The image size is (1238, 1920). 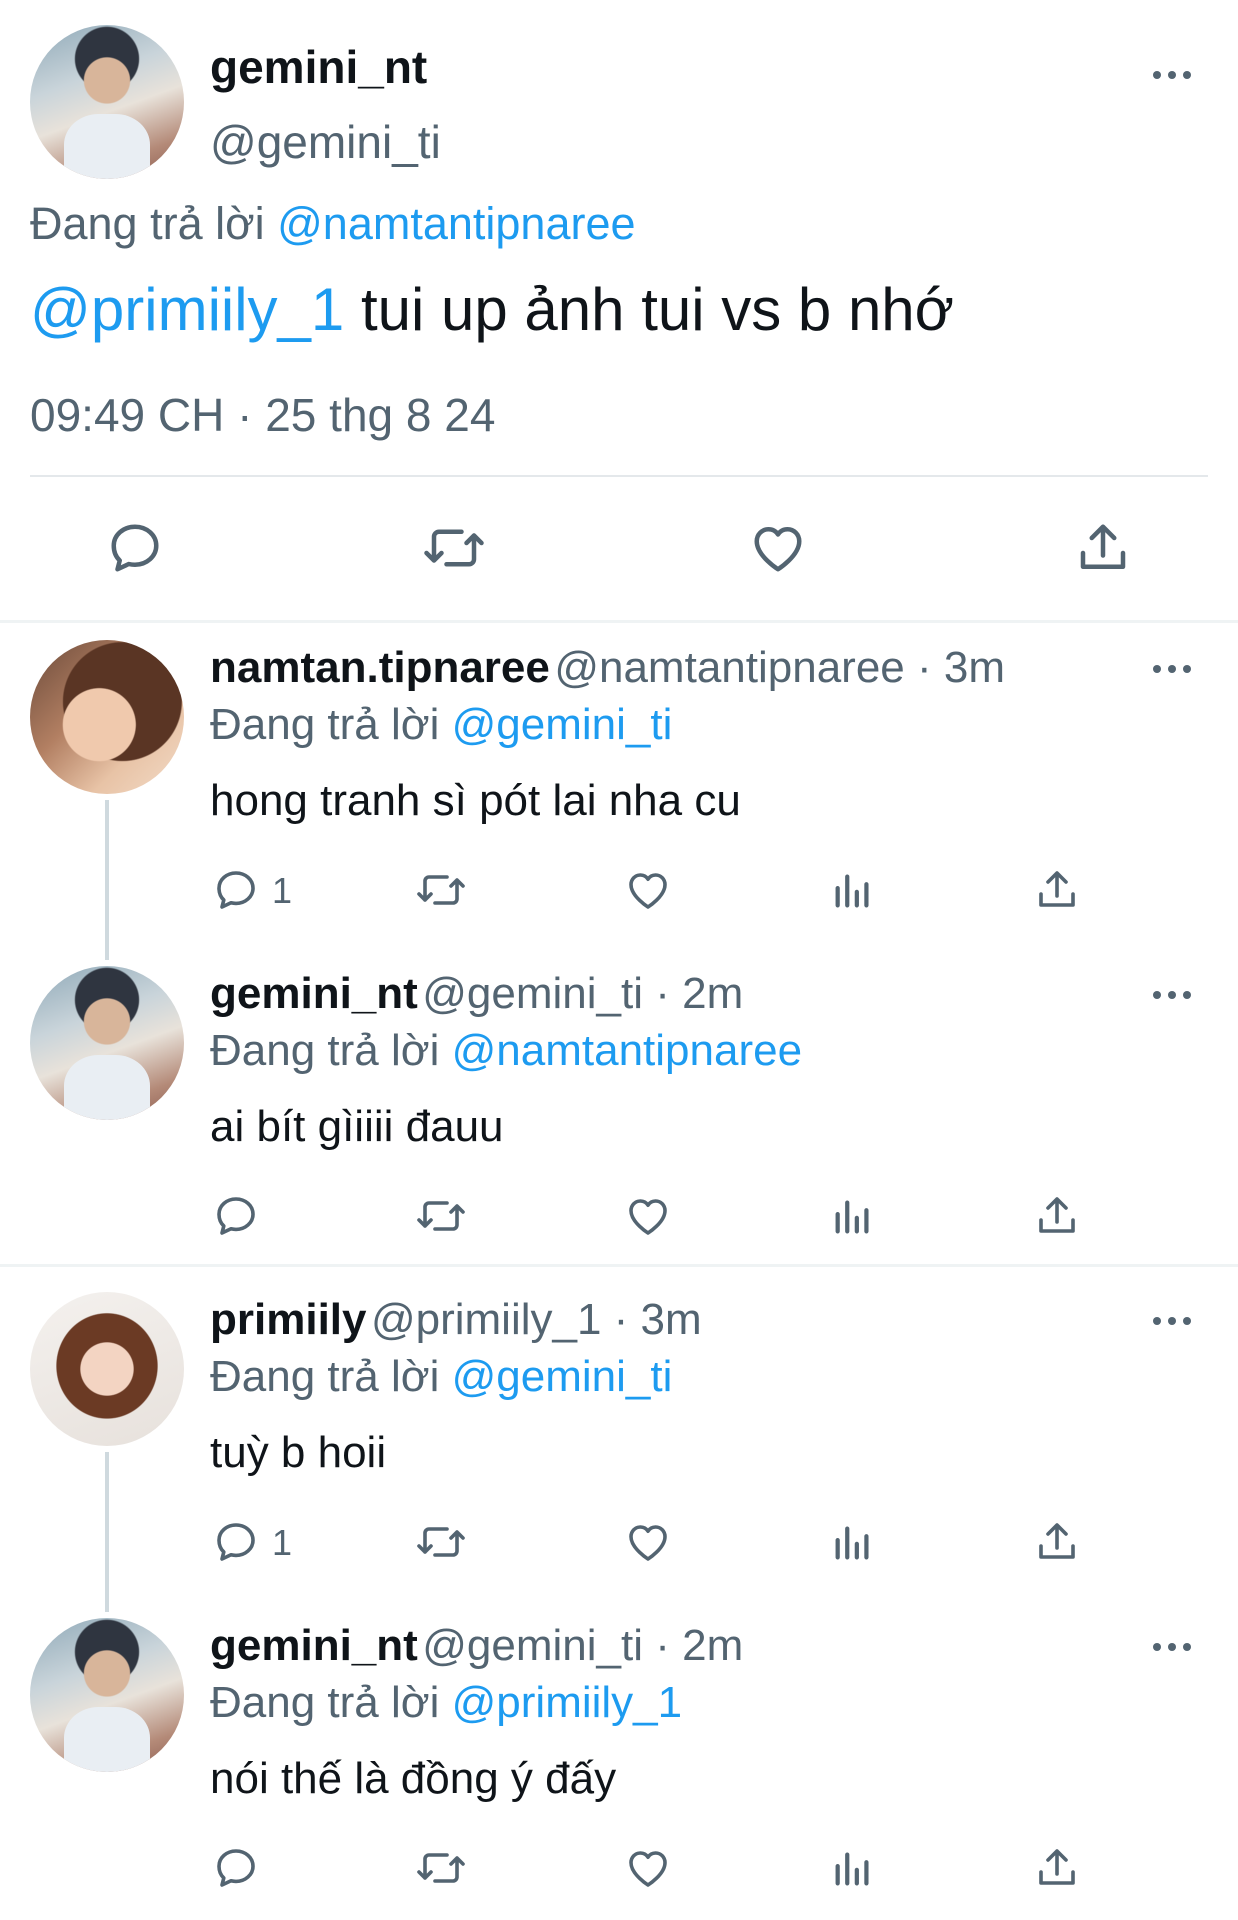 I want to click on display-name: primiily, so click(x=288, y=1319).